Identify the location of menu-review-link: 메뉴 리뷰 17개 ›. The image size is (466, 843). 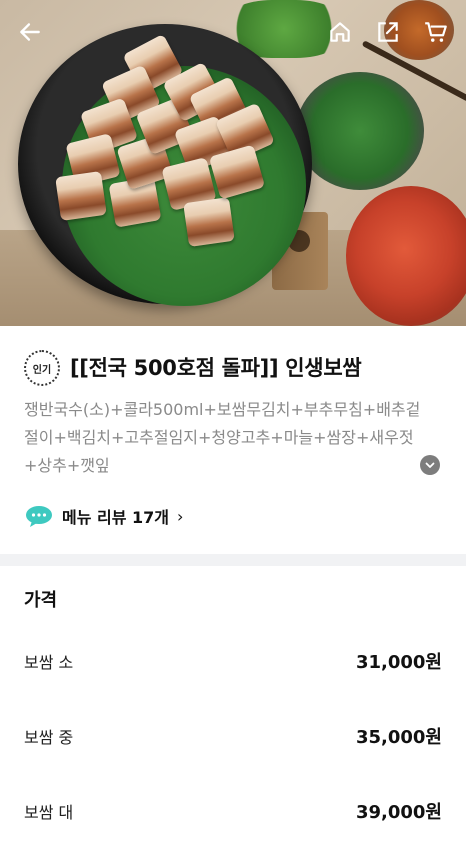
(103, 516).